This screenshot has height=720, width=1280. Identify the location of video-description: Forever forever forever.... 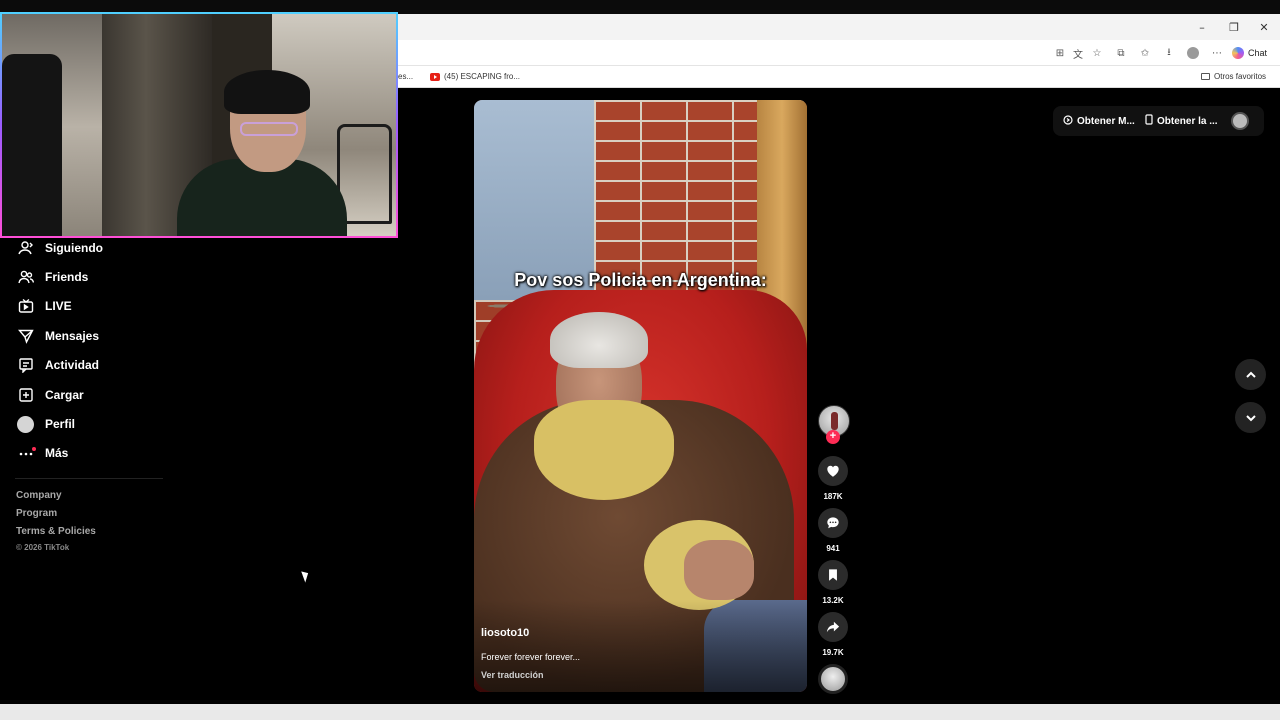
(530, 657).